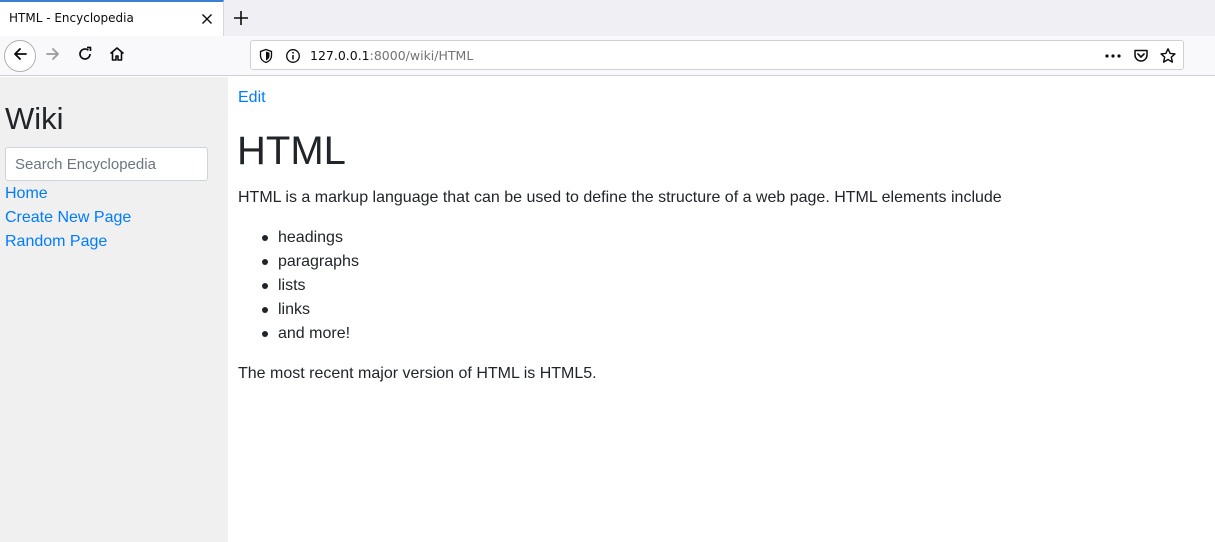 This screenshot has width=1215, height=542. Describe the element at coordinates (207, 19) in the screenshot. I see `close-icon` at that location.